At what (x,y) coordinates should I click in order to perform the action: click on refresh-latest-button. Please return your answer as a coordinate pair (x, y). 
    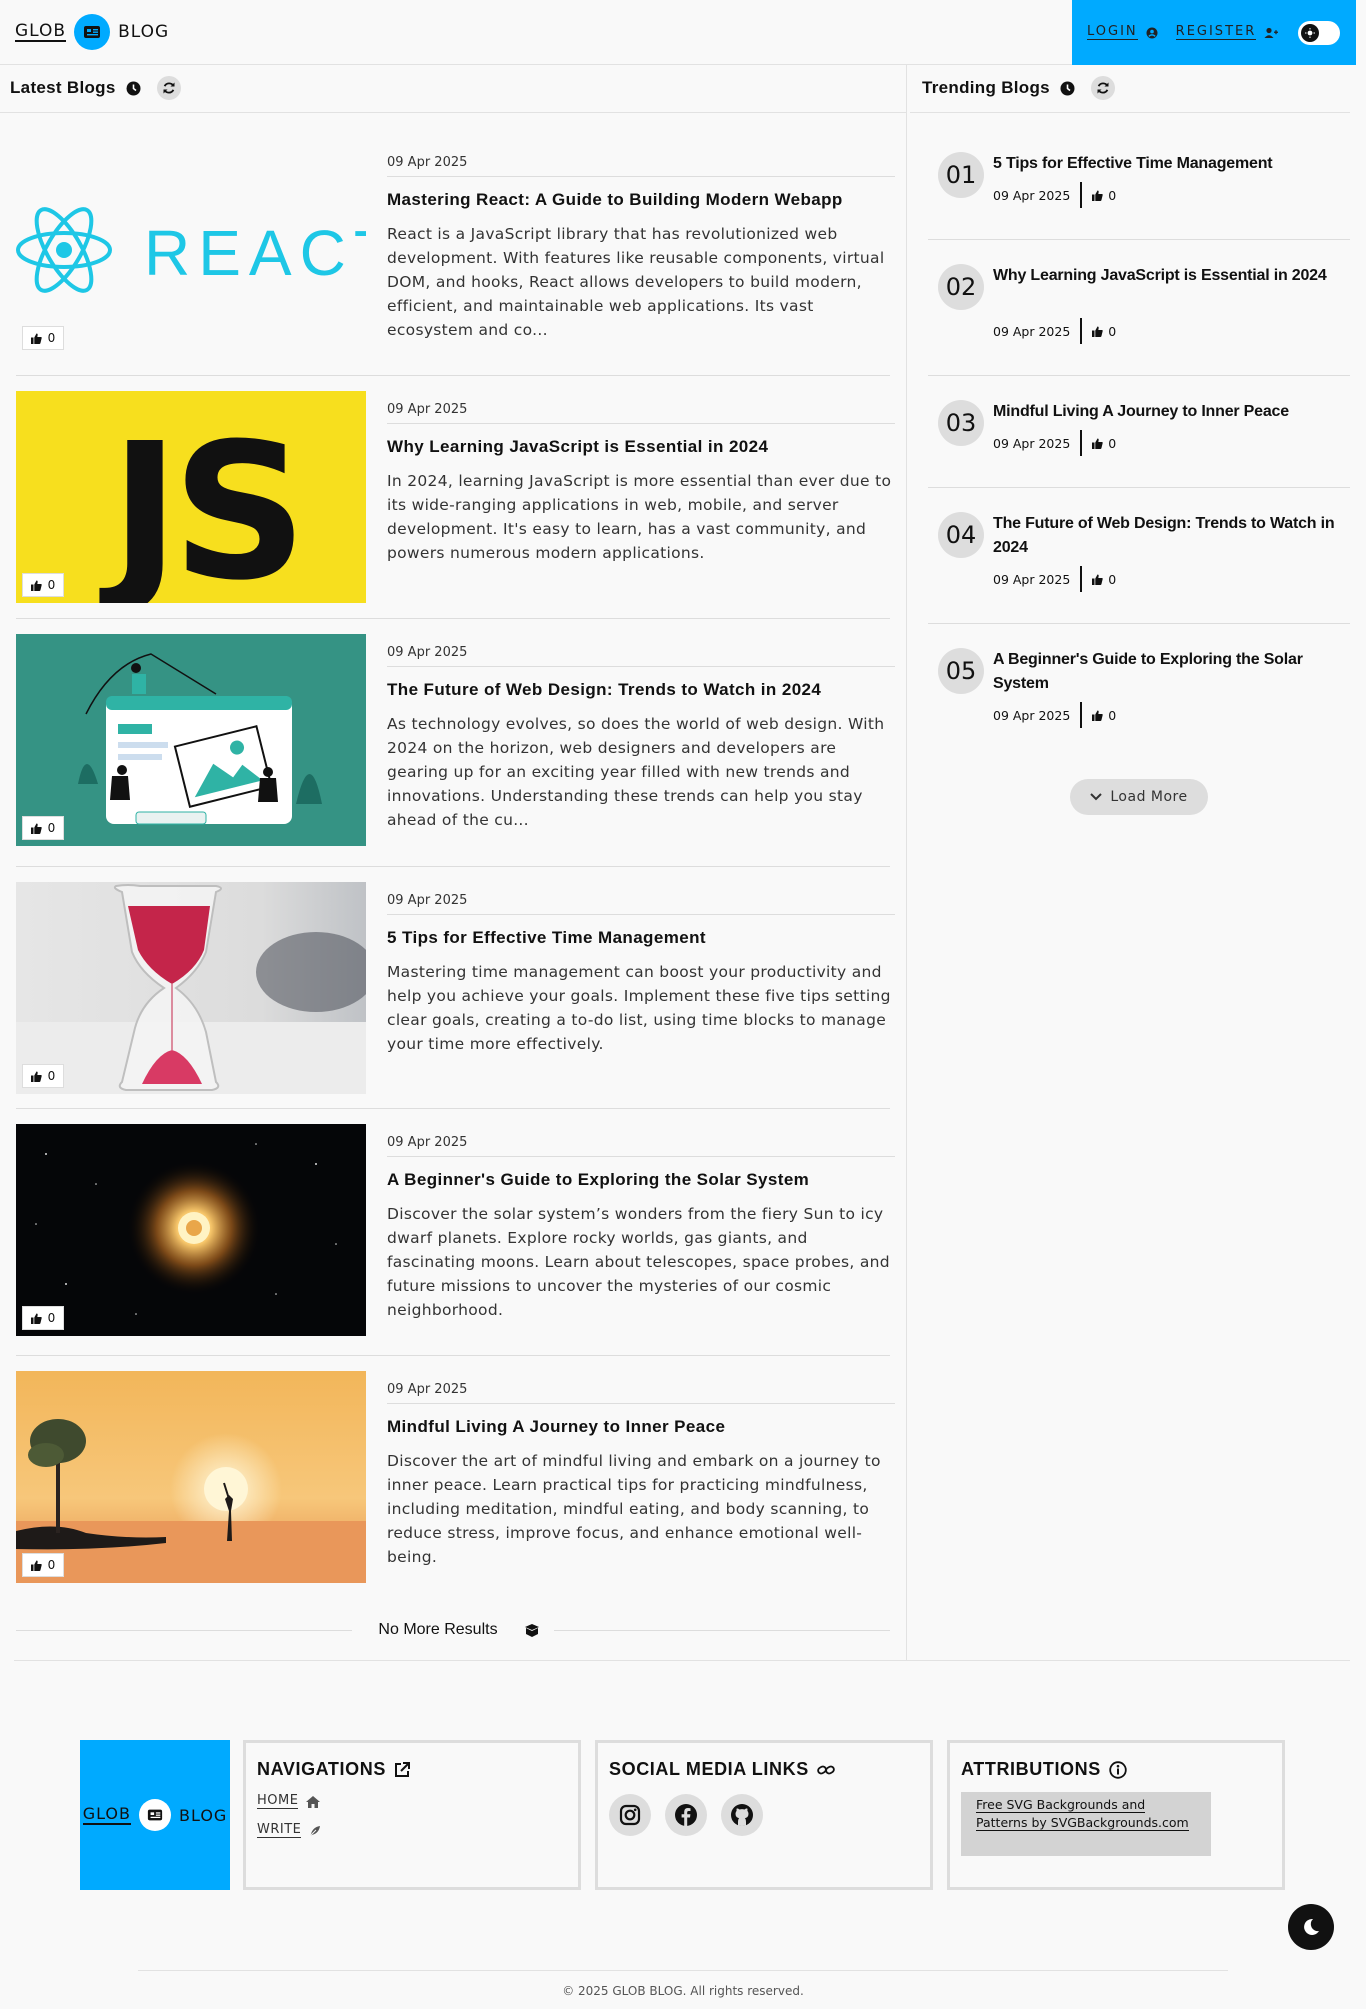
    Looking at the image, I should click on (168, 88).